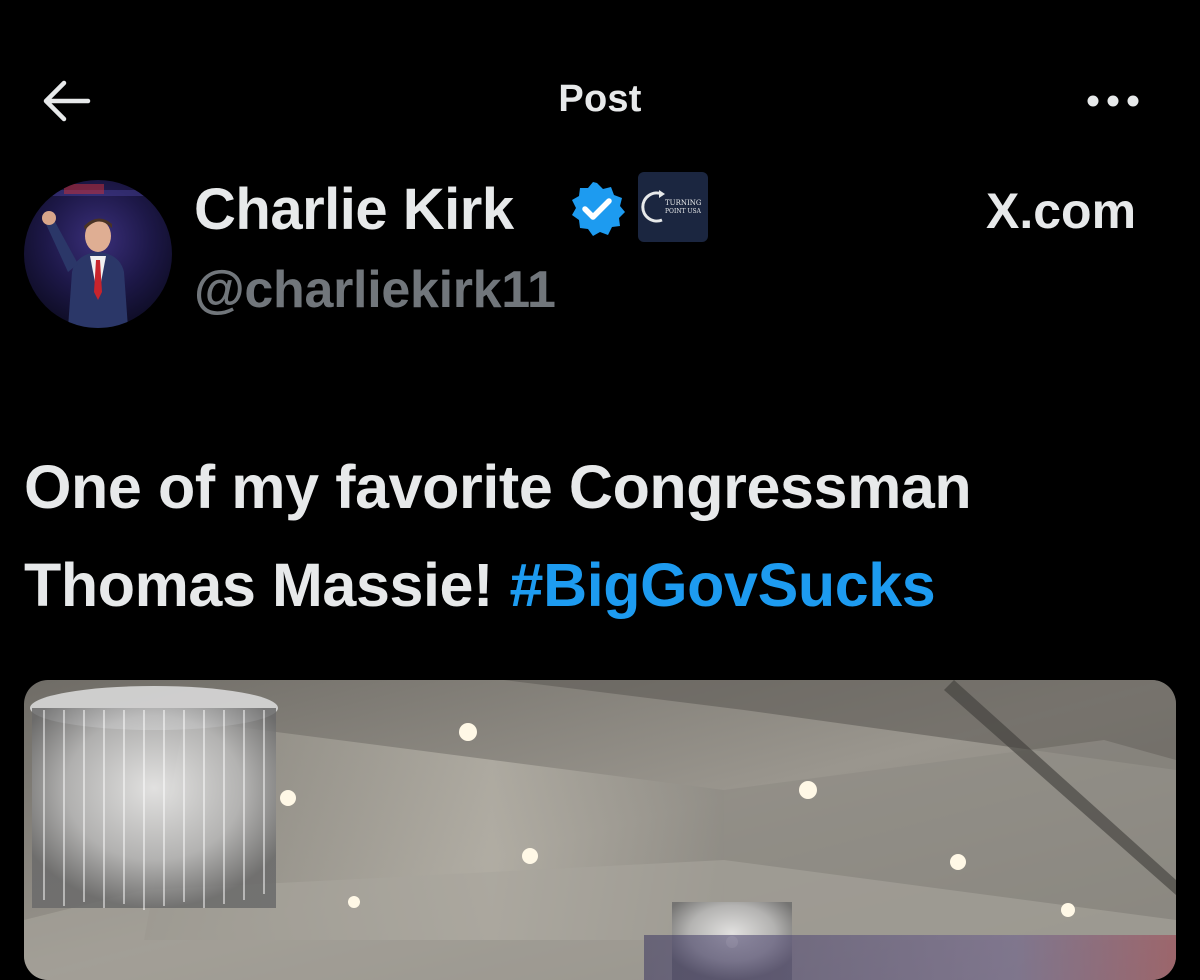 The width and height of the screenshot is (1200, 980). Describe the element at coordinates (683, 211) in the screenshot. I see `svg-text: POINT USA` at that location.